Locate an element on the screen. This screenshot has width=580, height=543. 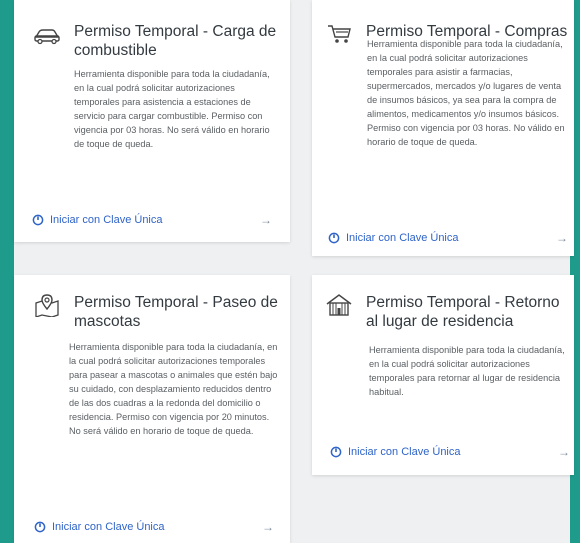
car-icon is located at coordinates (47, 37).